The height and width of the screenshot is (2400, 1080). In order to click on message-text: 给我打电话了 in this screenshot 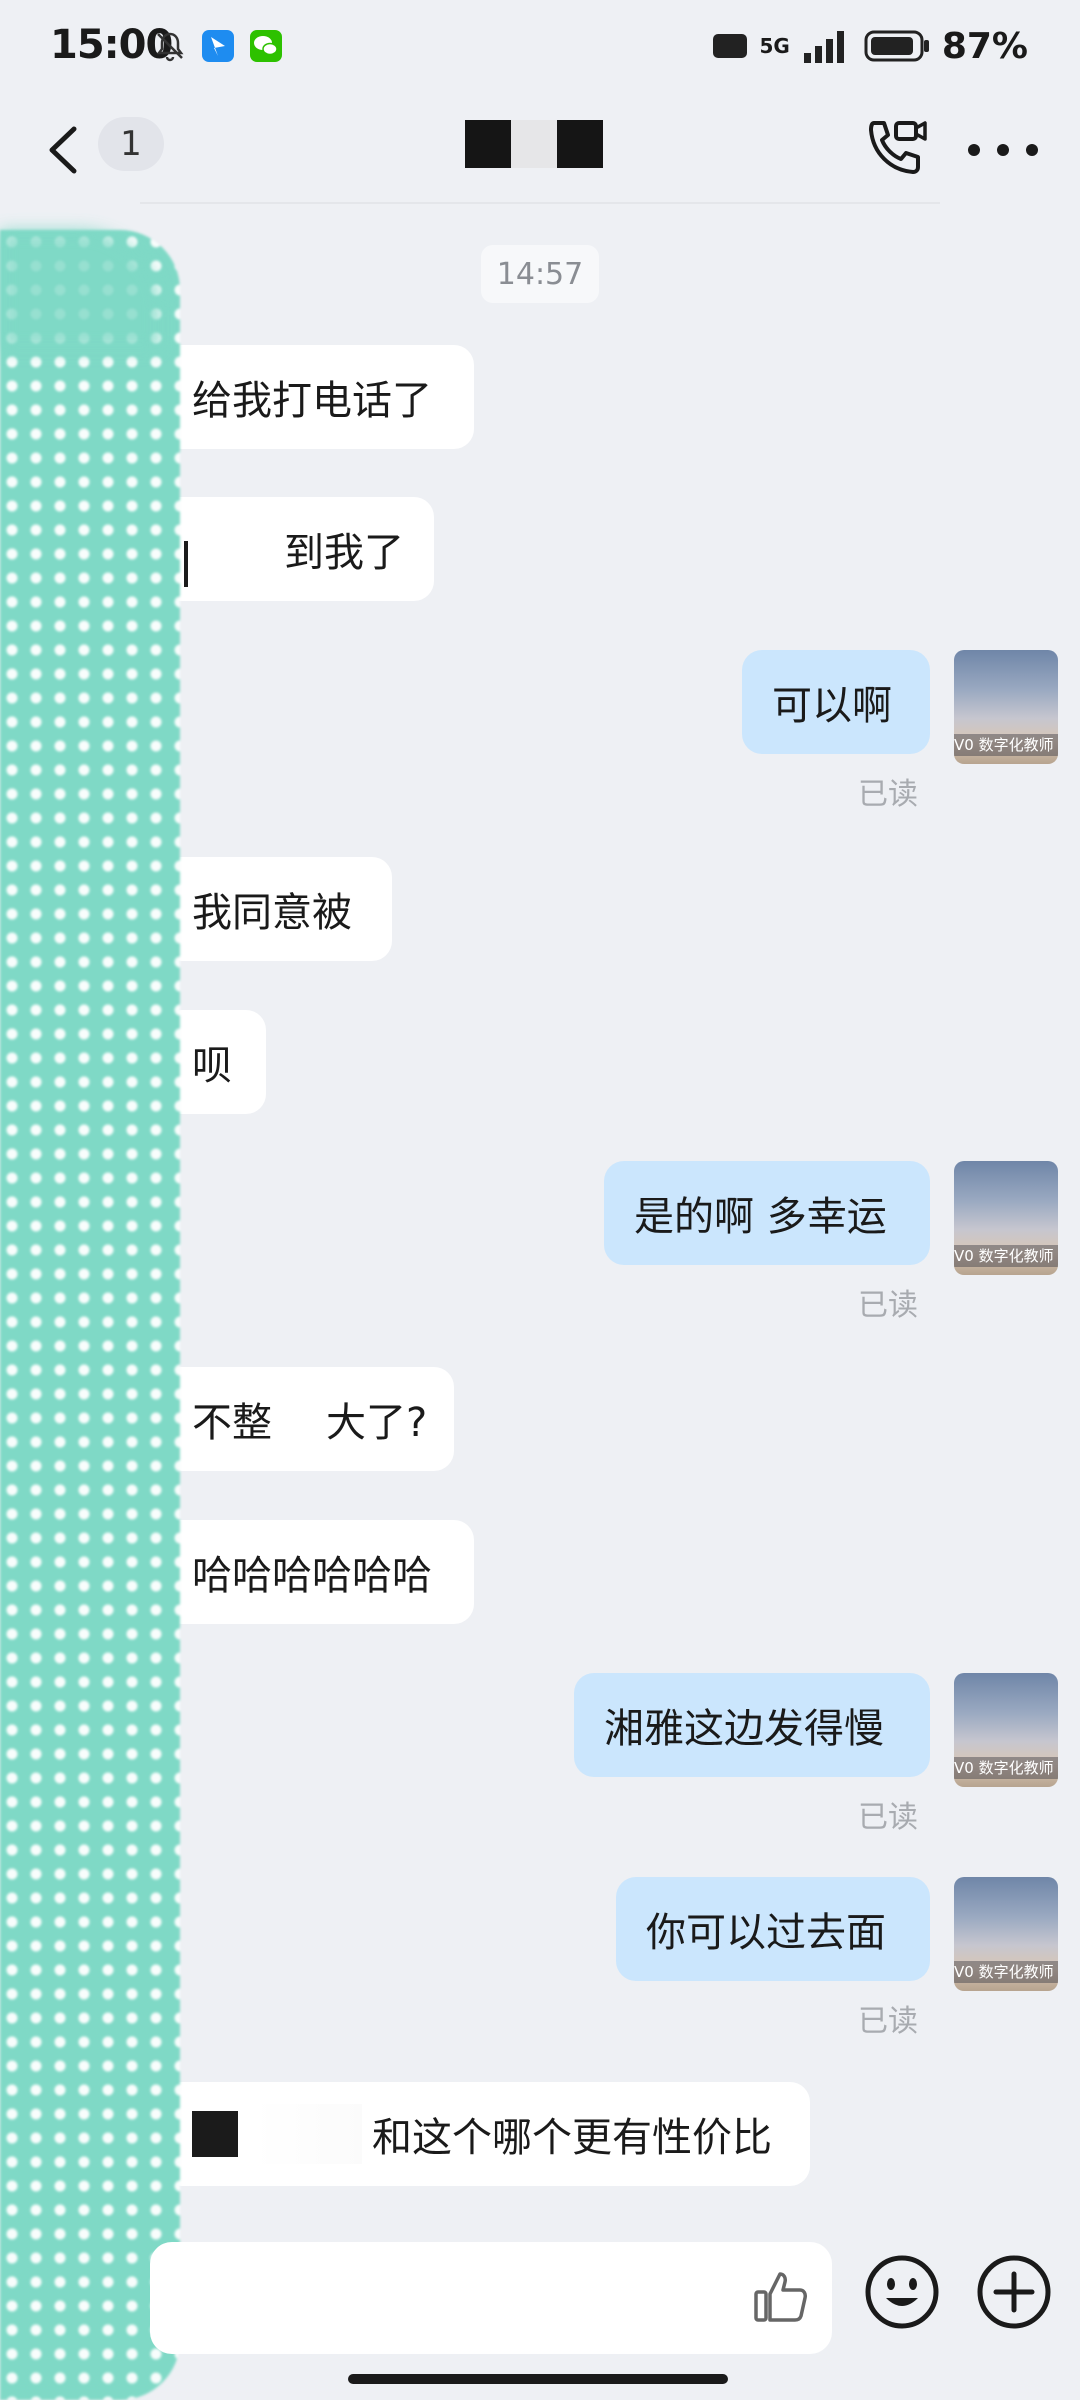, I will do `click(312, 401)`.